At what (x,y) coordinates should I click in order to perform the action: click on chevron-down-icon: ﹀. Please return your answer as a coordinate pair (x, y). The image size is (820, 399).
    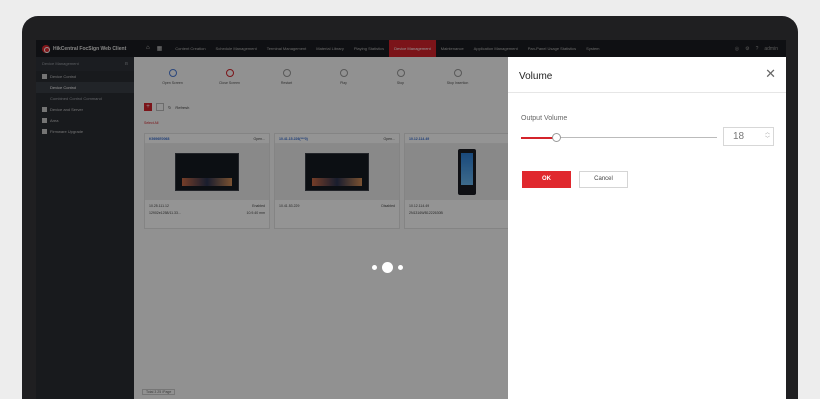
    Looking at the image, I should click on (767, 139).